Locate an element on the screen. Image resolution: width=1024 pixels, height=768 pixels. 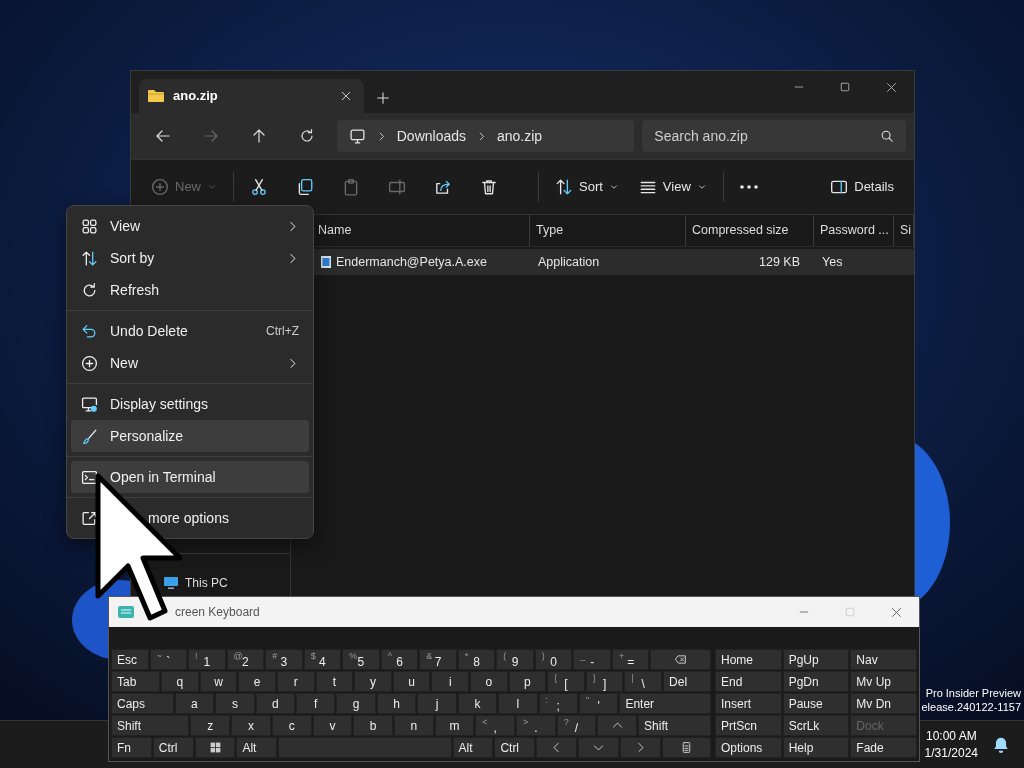
menu-item: Refresh is located at coordinates (190, 290).